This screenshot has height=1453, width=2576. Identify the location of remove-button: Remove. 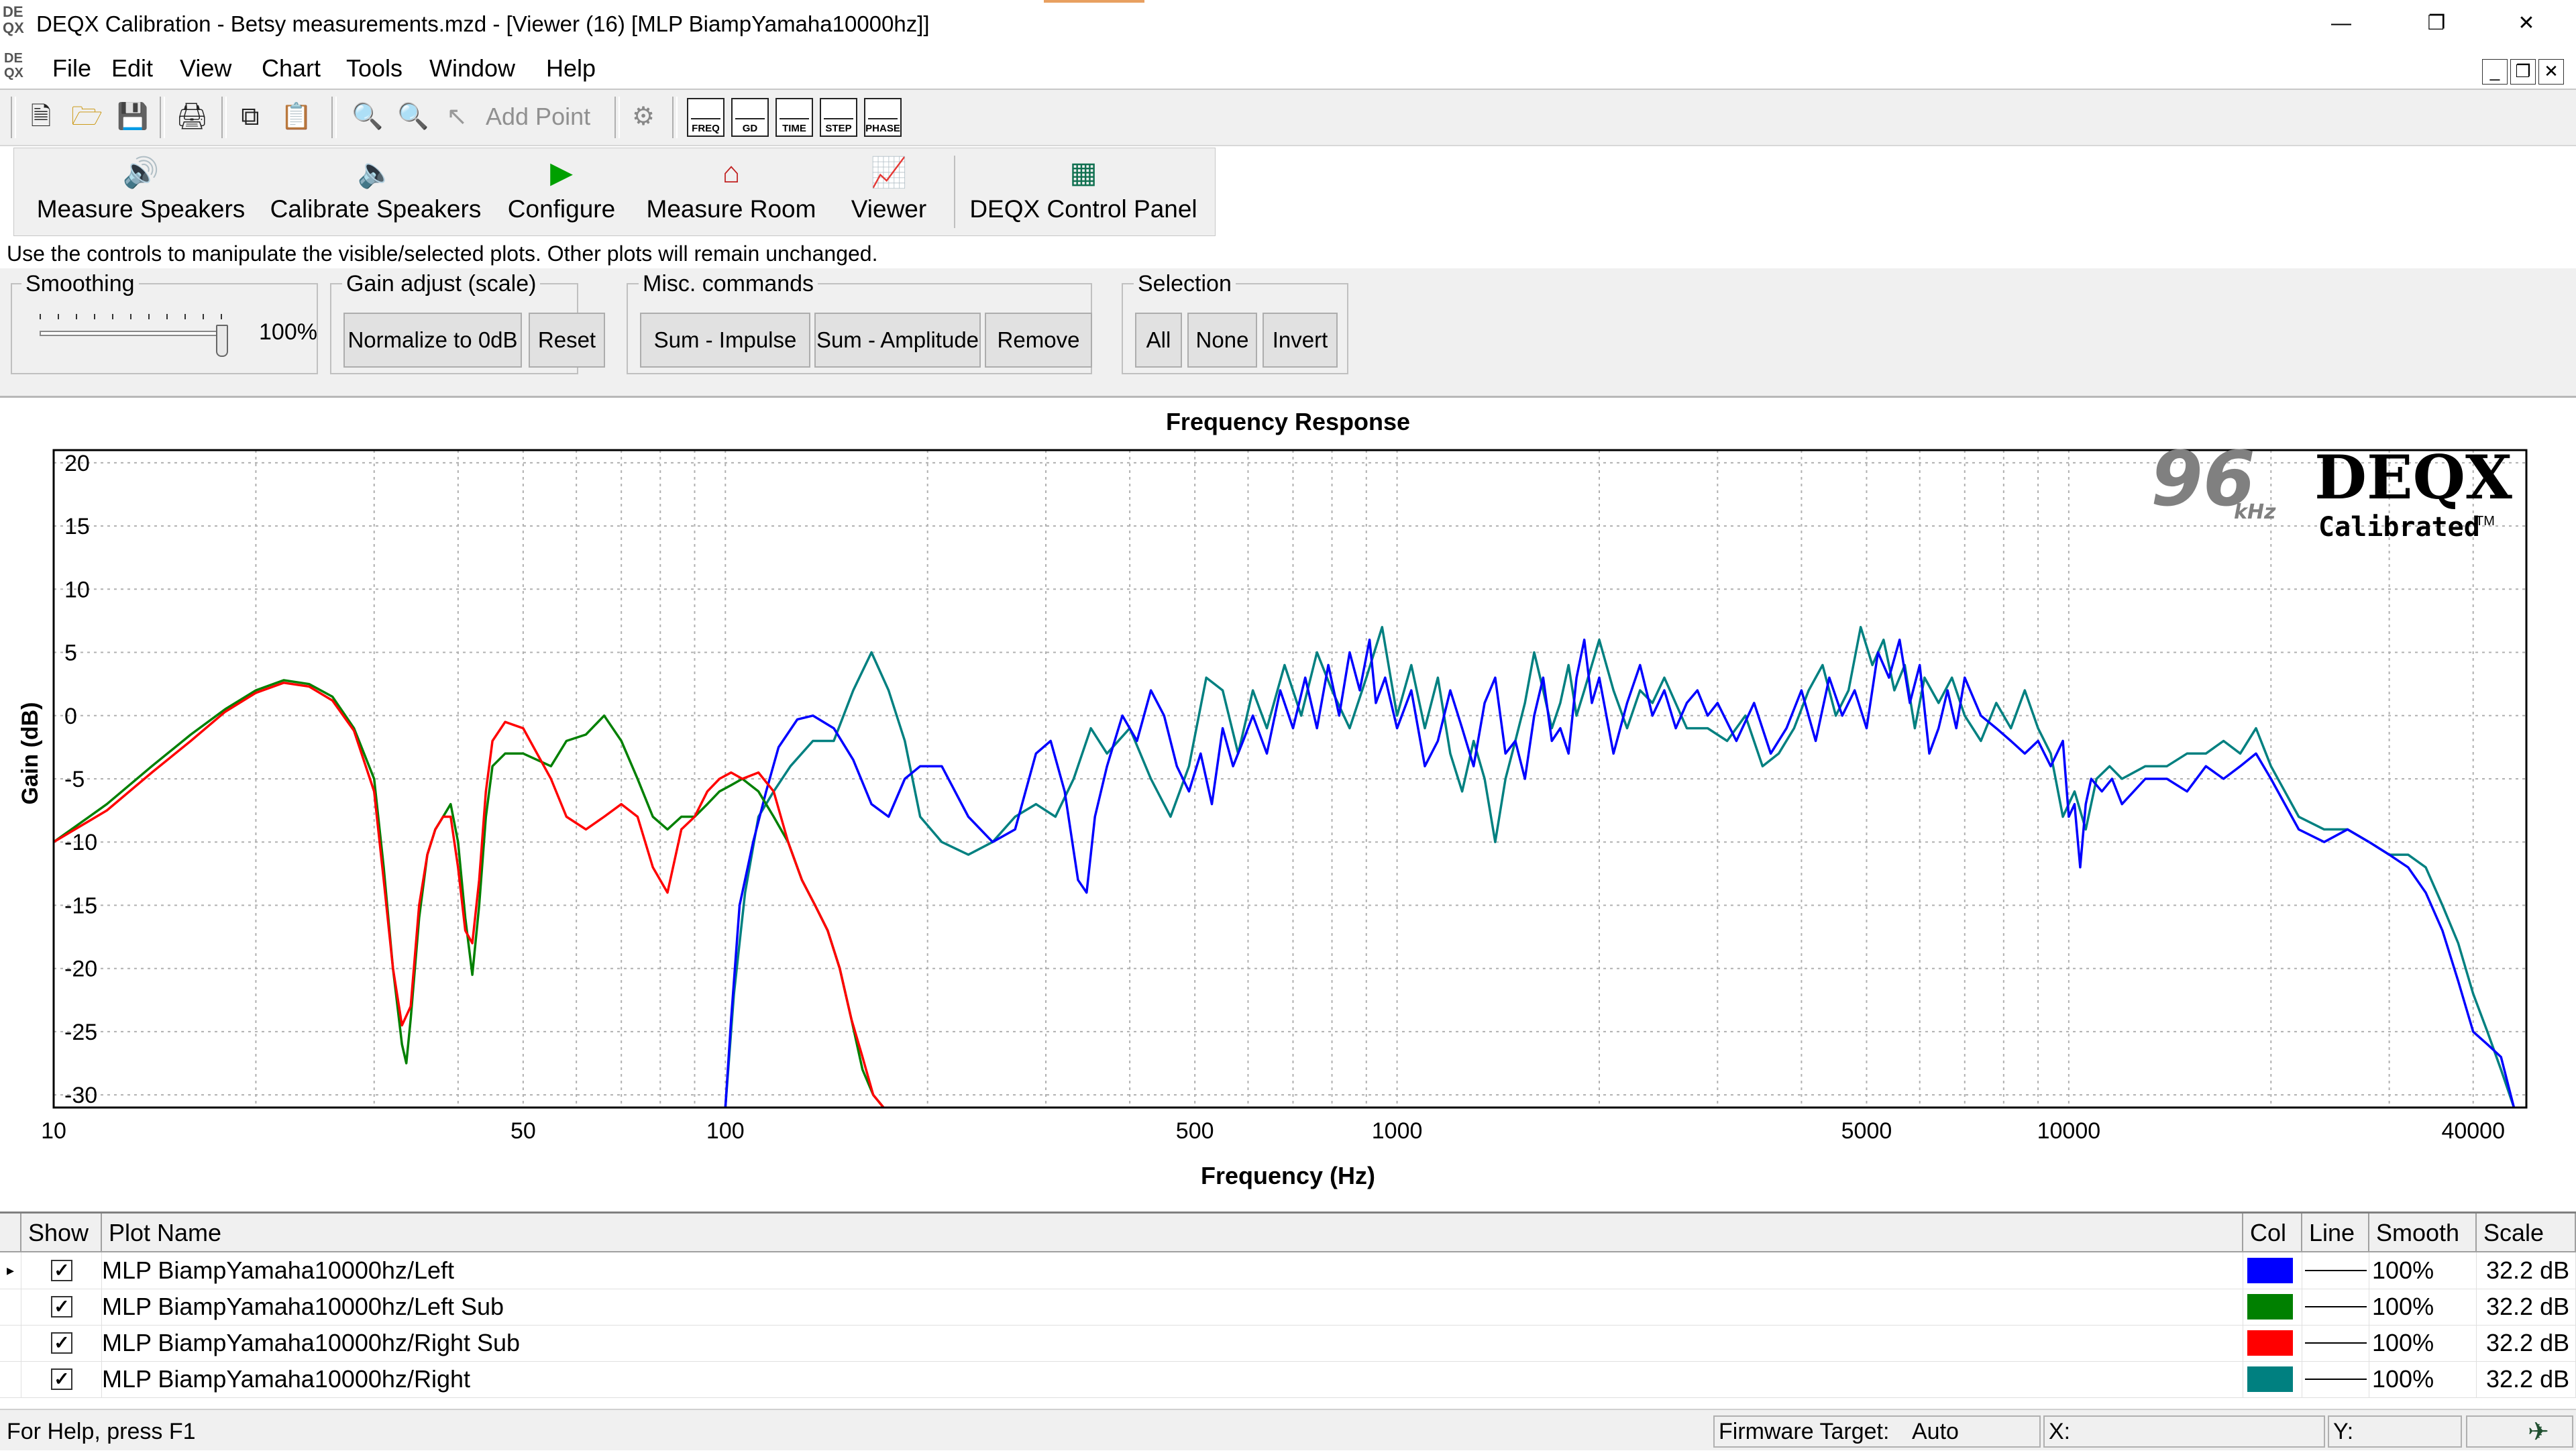
(1038, 341).